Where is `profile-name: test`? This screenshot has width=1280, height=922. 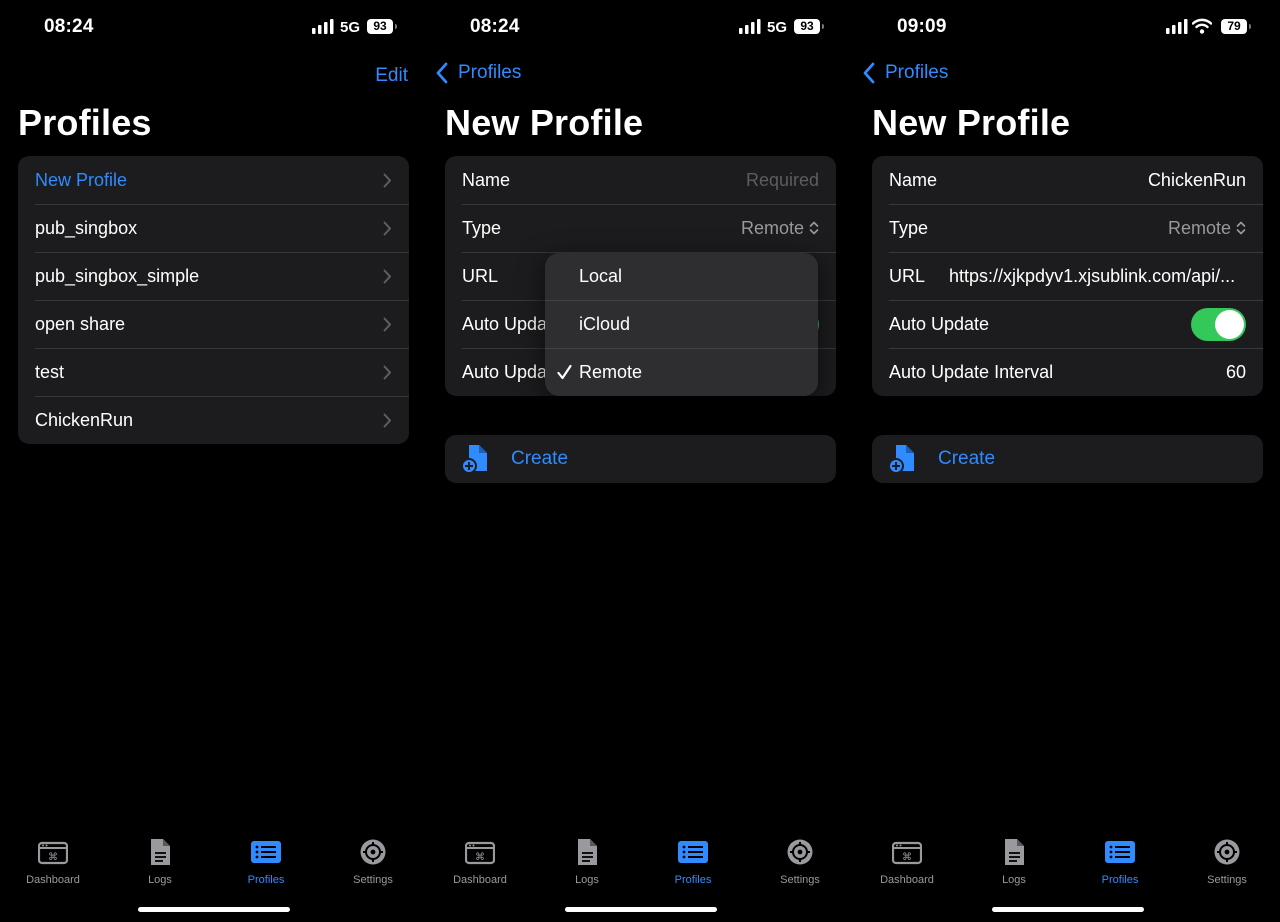 profile-name: test is located at coordinates (50, 371).